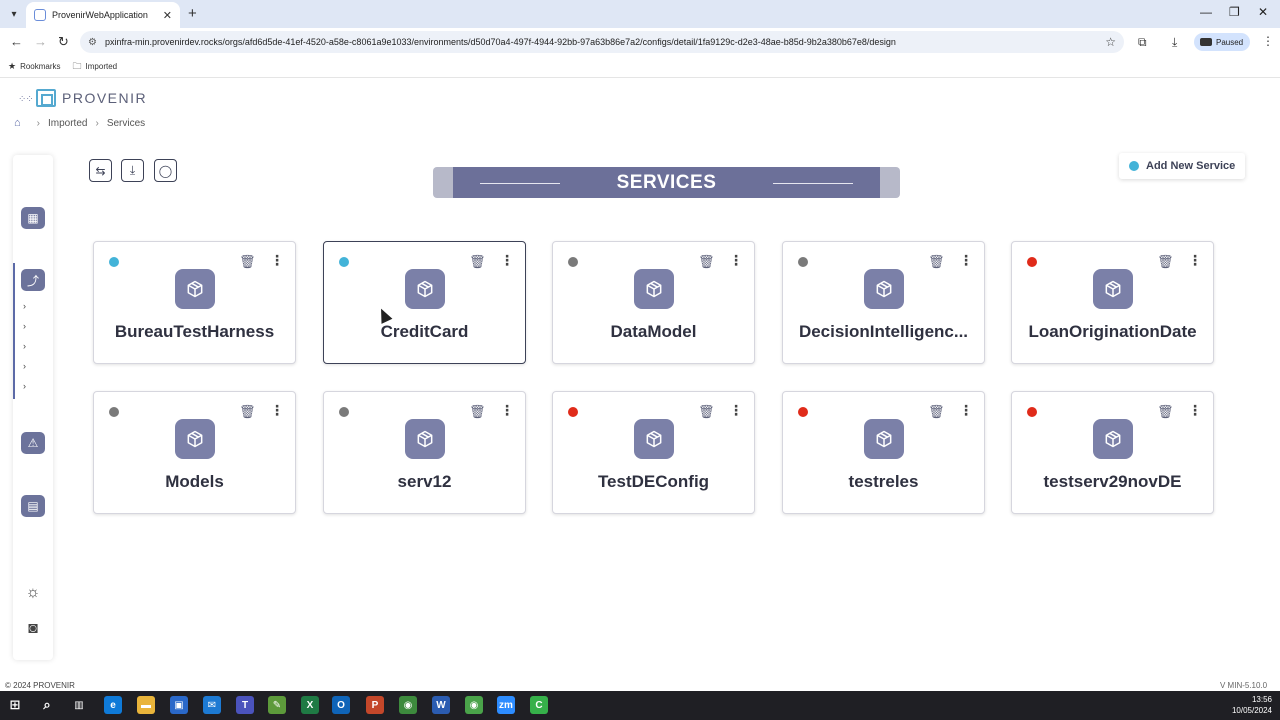 The width and height of the screenshot is (1280, 720). What do you see at coordinates (506, 705) in the screenshot?
I see `zoom-icon: zm` at bounding box center [506, 705].